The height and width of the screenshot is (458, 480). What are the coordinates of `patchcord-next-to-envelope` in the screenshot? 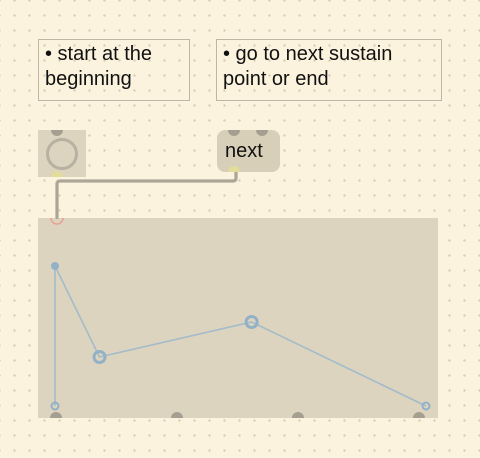 It's located at (146, 195).